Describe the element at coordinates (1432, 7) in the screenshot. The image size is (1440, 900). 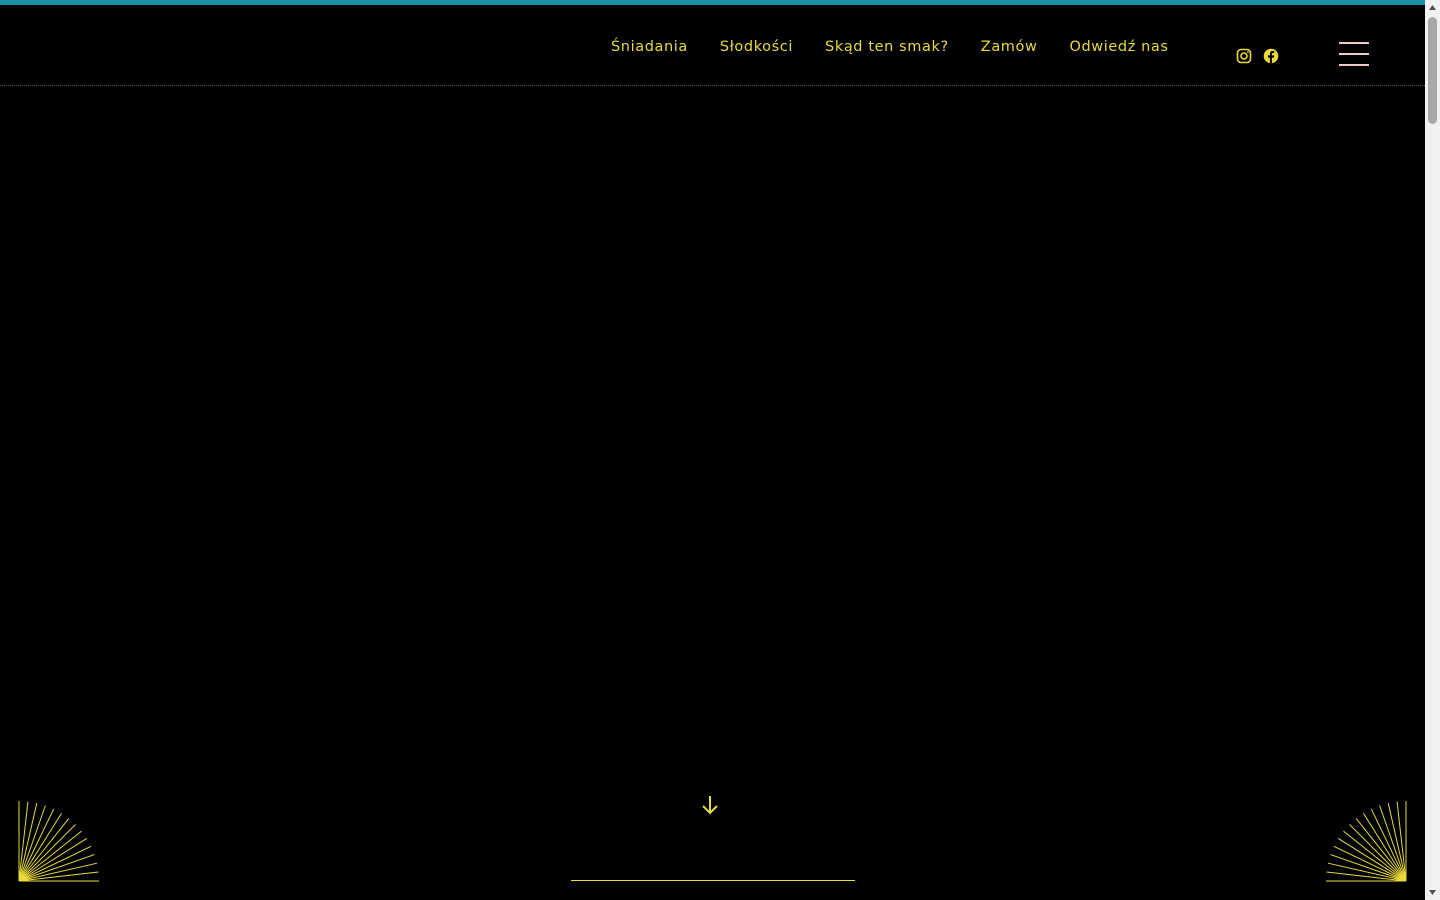
I see `scroll-up-arrow-icon` at that location.